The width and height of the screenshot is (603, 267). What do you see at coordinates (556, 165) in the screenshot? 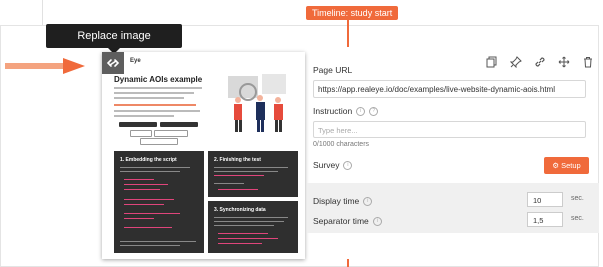
I see `gear-icon: ⚙` at bounding box center [556, 165].